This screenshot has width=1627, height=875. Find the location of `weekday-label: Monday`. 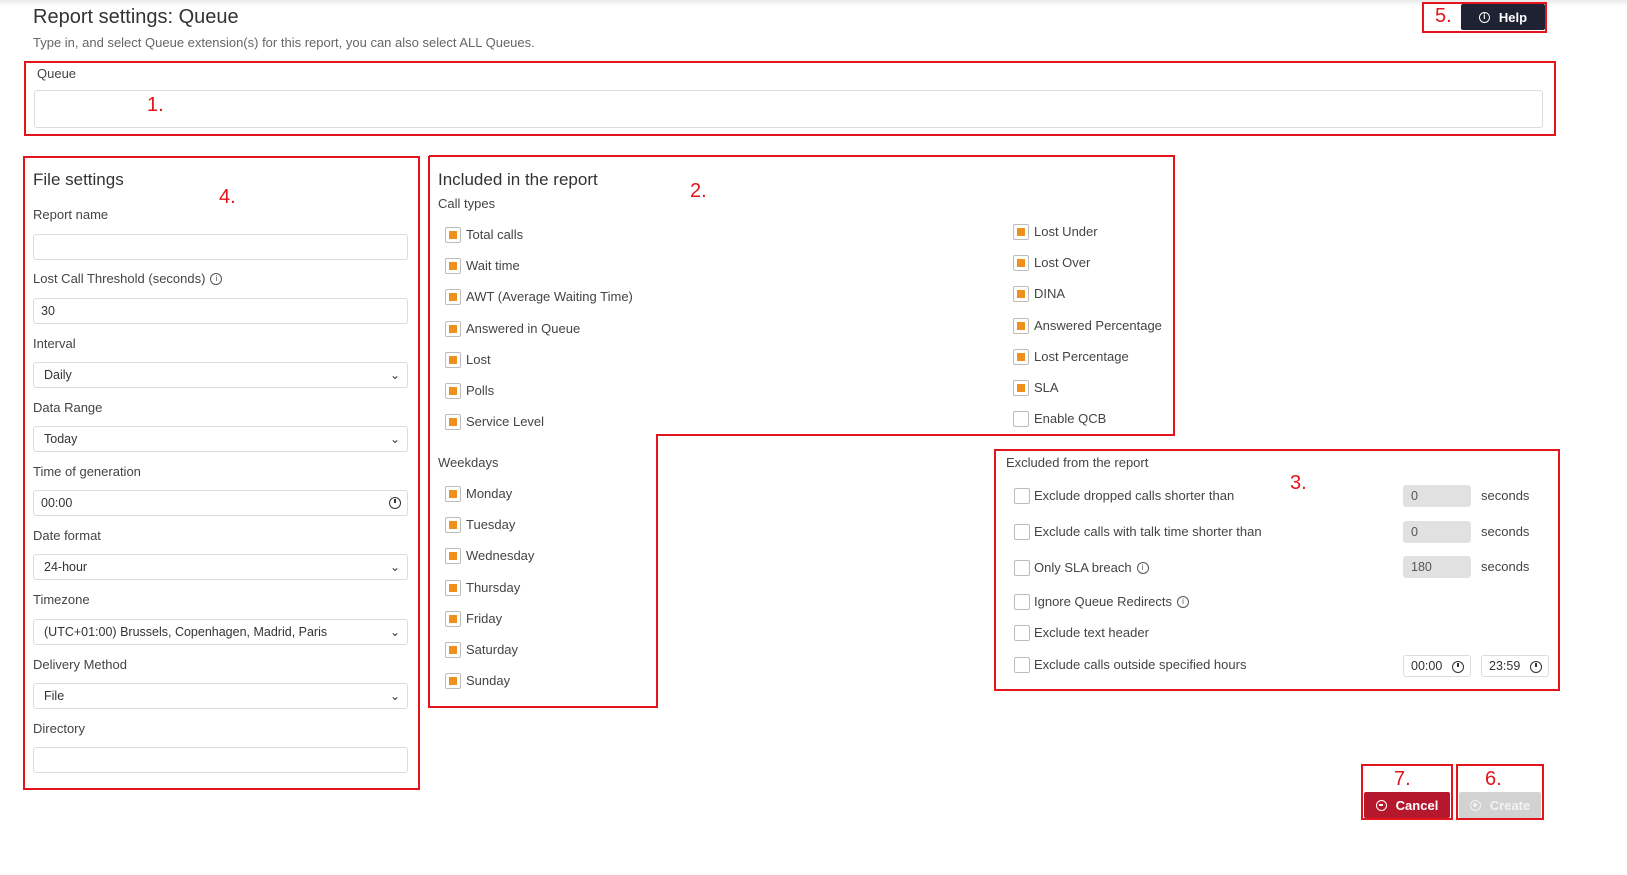

weekday-label: Monday is located at coordinates (489, 493).